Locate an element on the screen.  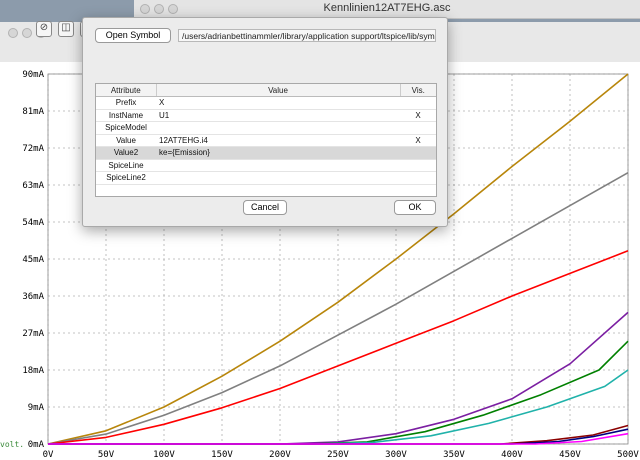
x-tick-label: 200V is located at coordinates (280, 455).